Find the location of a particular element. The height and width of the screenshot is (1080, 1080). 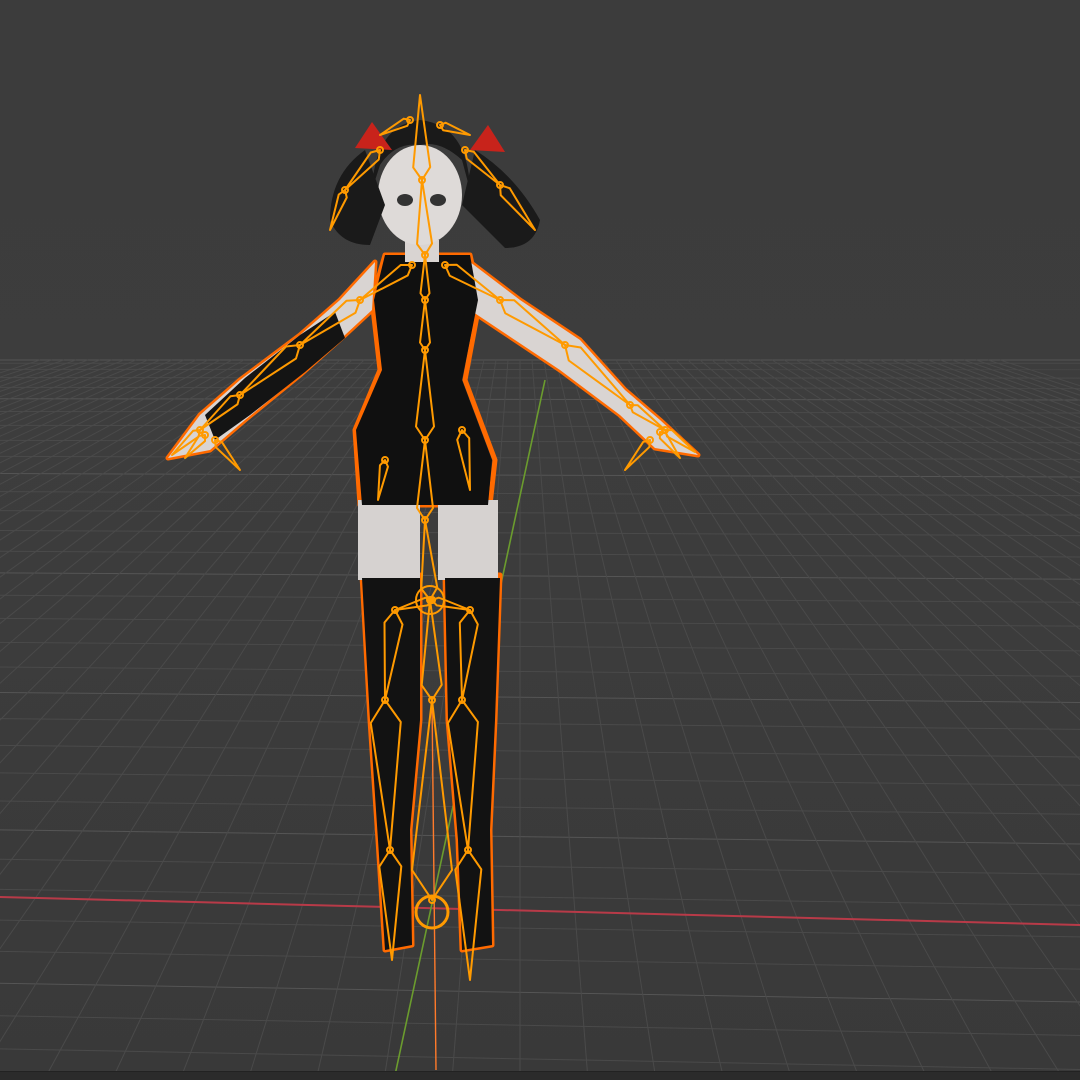

head is located at coordinates (435, 184).